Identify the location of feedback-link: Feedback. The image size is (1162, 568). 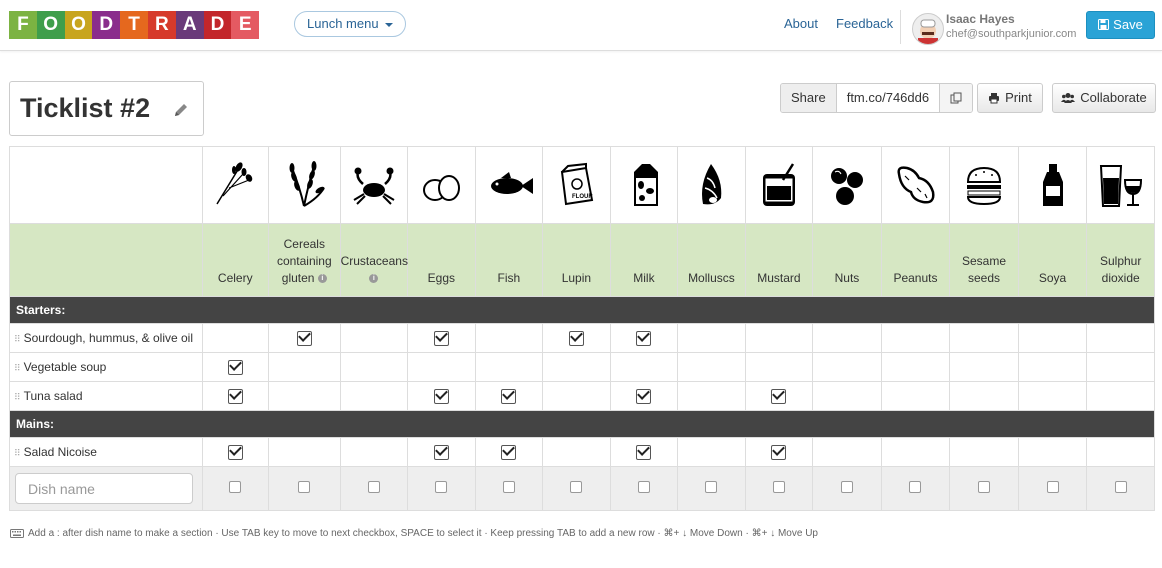
(864, 23).